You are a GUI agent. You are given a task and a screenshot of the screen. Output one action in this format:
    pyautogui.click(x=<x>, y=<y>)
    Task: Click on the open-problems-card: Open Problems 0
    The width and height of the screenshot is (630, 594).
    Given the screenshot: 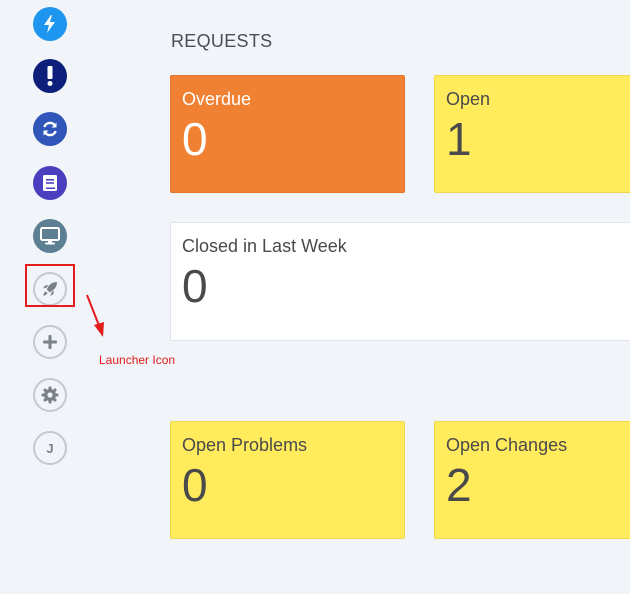 What is the action you would take?
    pyautogui.click(x=287, y=480)
    